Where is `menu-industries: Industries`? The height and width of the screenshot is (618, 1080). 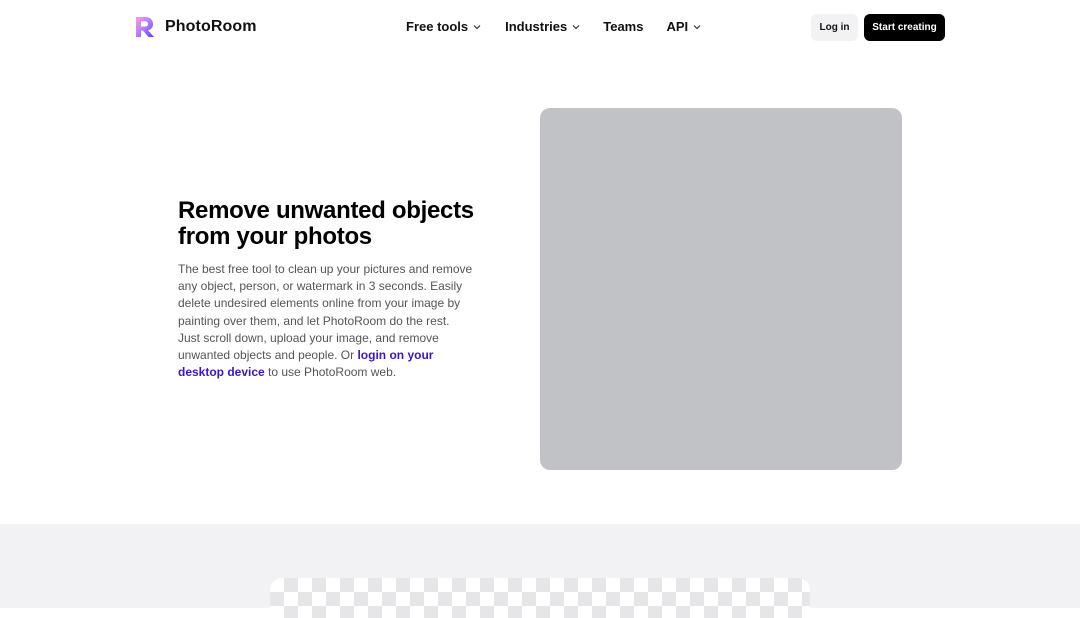 menu-industries: Industries is located at coordinates (542, 26).